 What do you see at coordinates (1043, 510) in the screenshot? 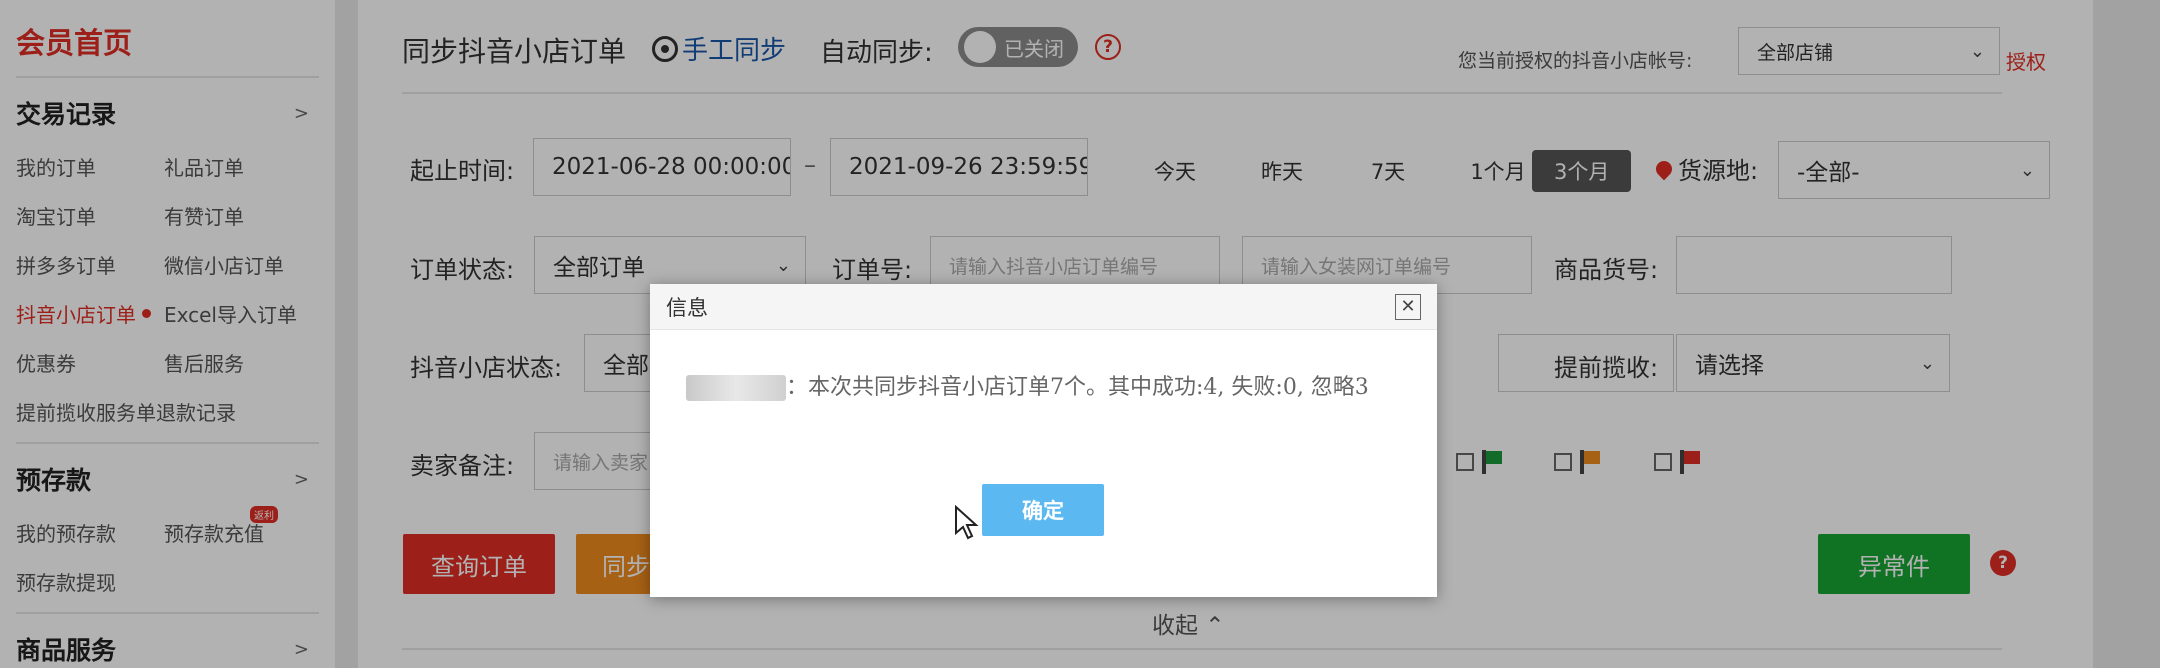
I see `ok-button: 确定` at bounding box center [1043, 510].